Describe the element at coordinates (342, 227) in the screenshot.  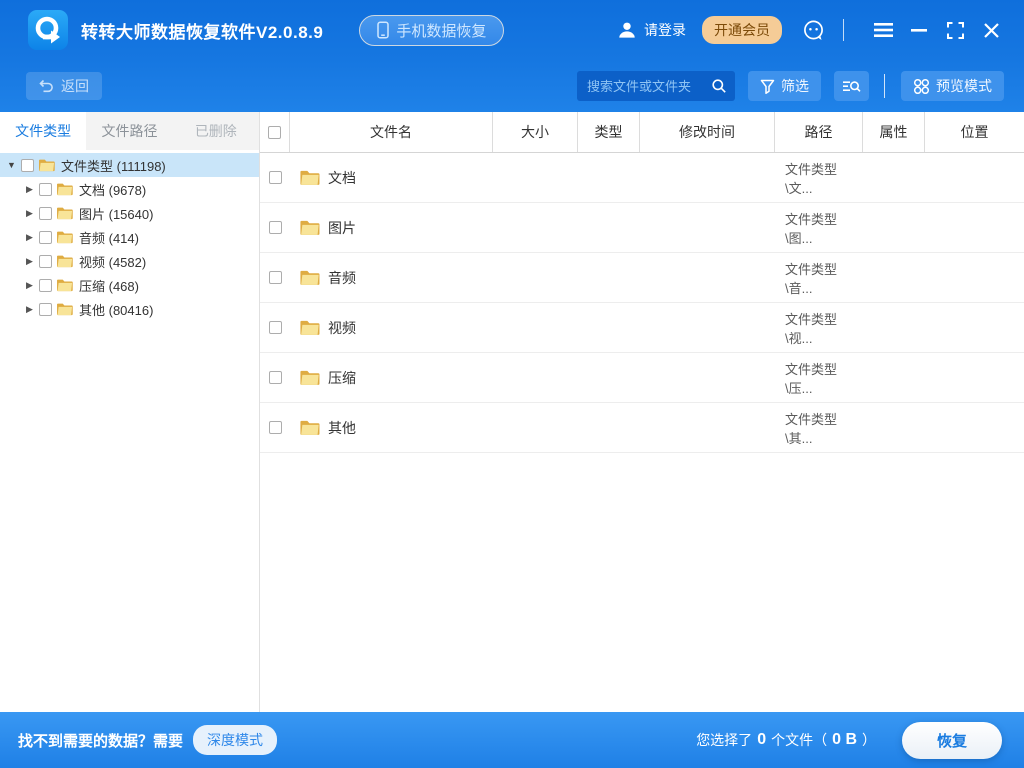
I see `file-name: 图片` at that location.